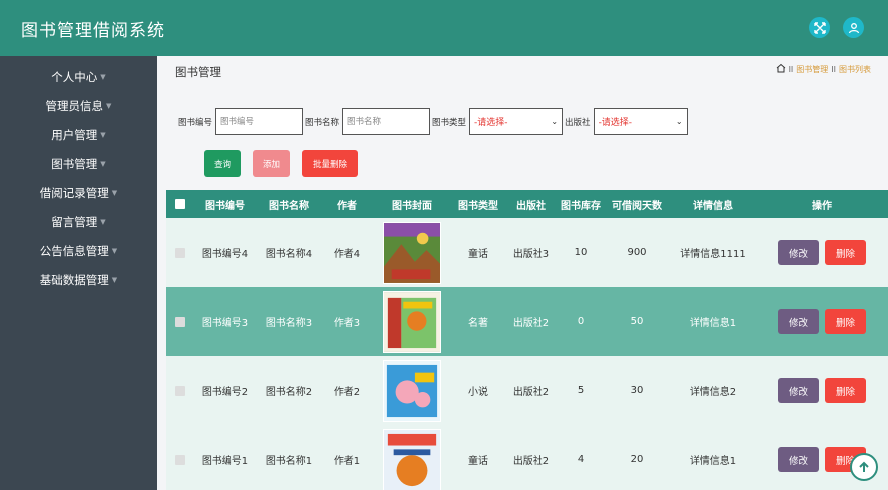  Describe the element at coordinates (637, 252) in the screenshot. I see `cell-borrow-days: 900` at that location.